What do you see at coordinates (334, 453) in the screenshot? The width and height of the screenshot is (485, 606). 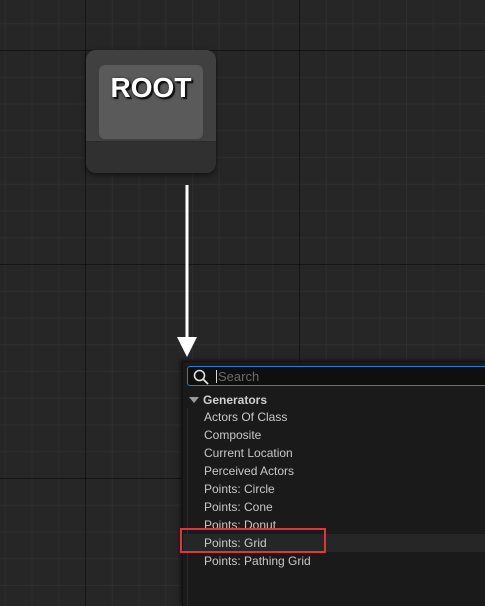 I see `menu-item-current-location: Current Location` at bounding box center [334, 453].